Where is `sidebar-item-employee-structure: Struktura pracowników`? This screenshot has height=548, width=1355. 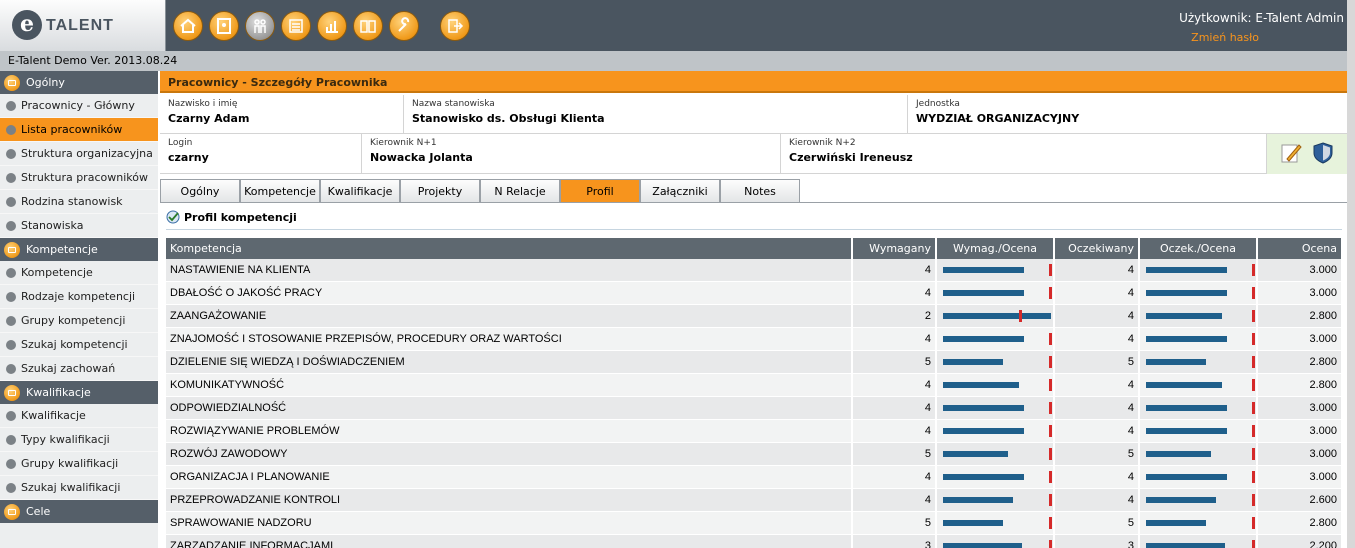
sidebar-item-employee-structure: Struktura pracowników is located at coordinates (79, 178).